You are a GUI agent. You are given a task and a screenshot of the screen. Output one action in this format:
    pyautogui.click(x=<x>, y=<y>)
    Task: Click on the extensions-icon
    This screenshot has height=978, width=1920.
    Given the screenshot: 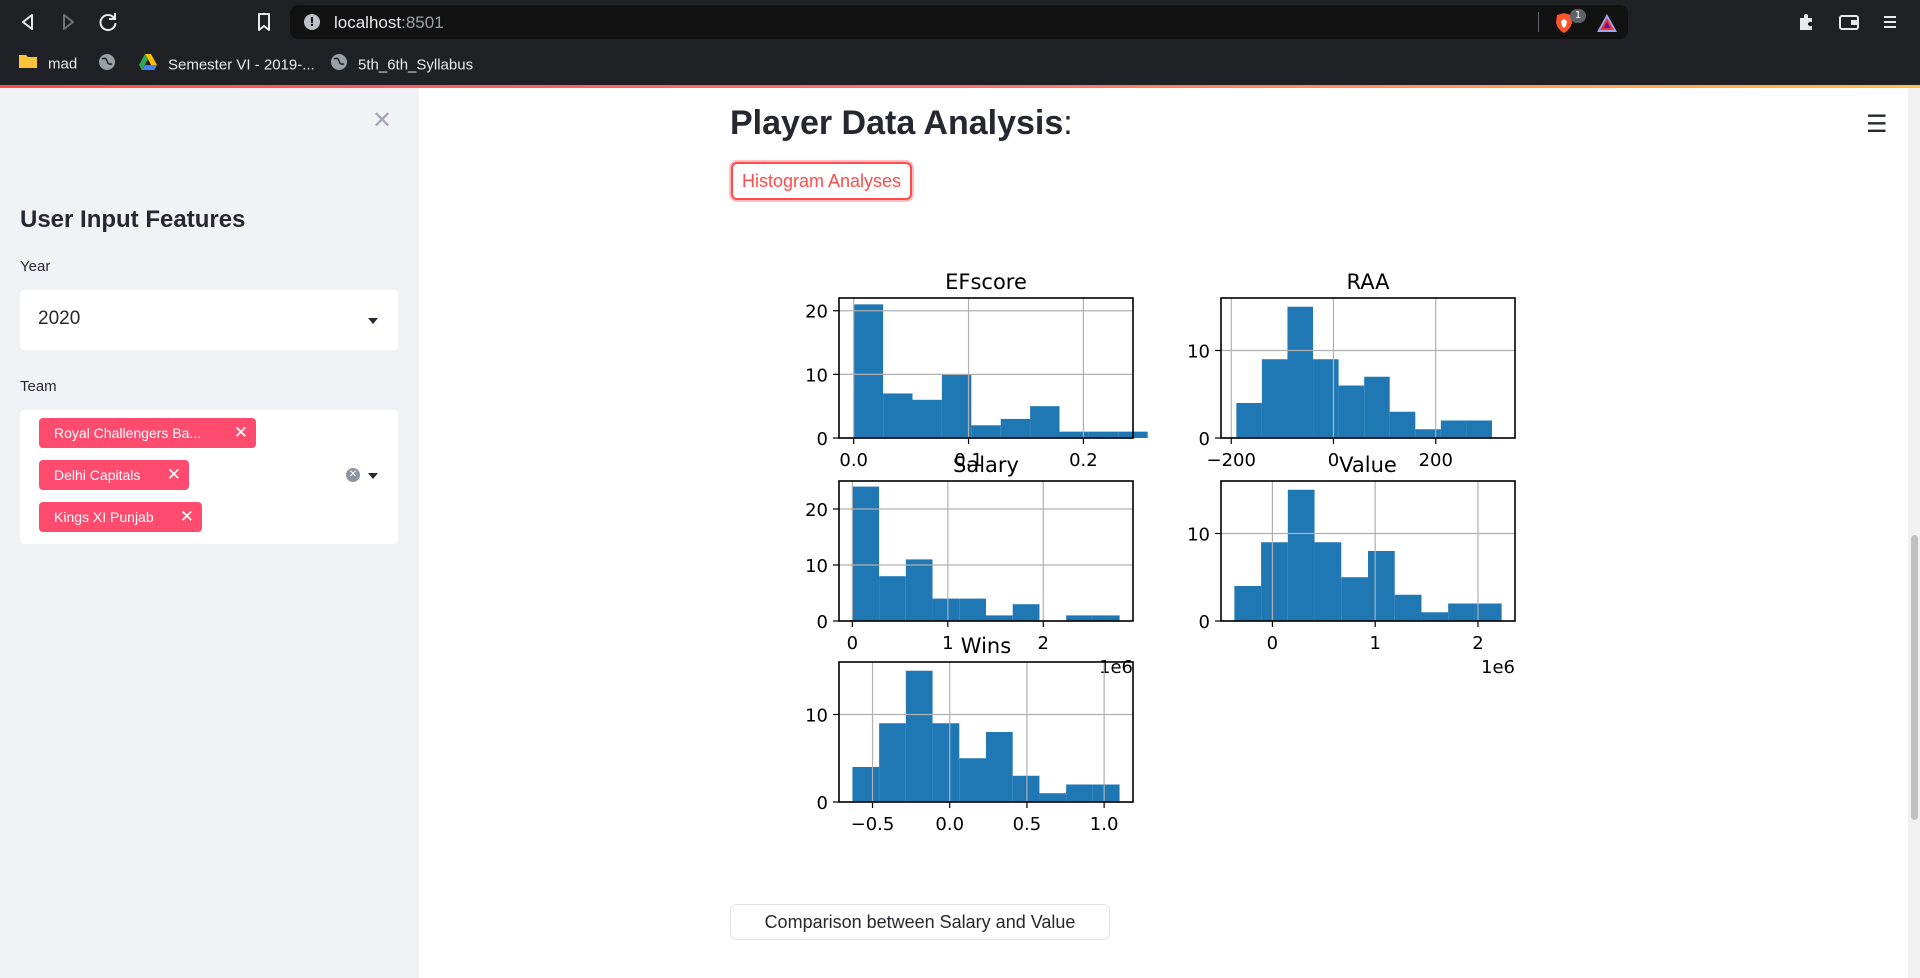 What is the action you would take?
    pyautogui.click(x=1806, y=24)
    